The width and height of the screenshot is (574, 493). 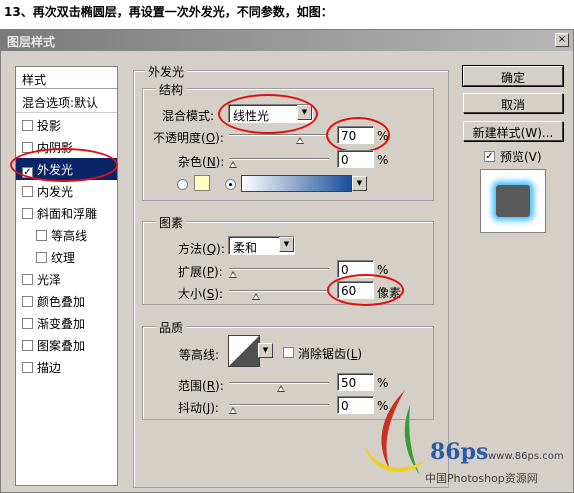 What do you see at coordinates (245, 248) in the screenshot?
I see `method-value: 柔和` at bounding box center [245, 248].